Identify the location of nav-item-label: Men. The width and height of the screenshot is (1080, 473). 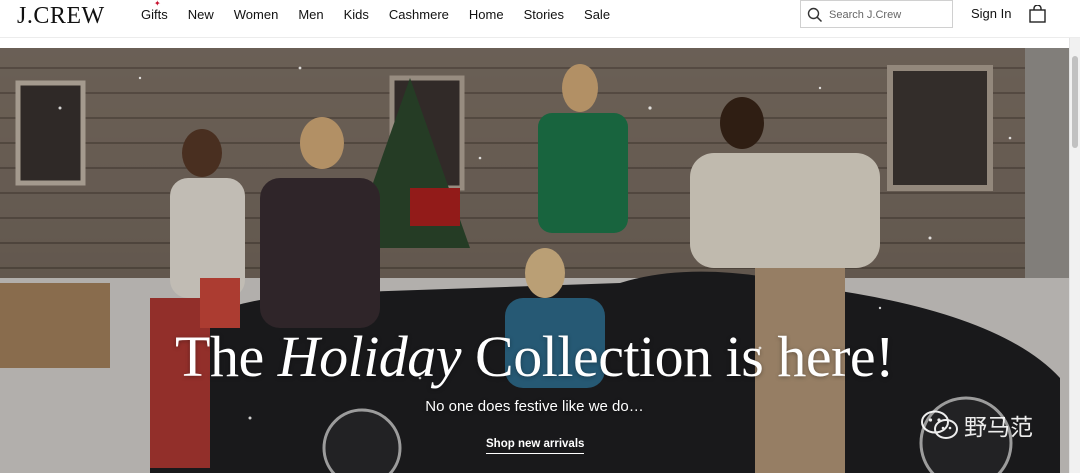
(311, 14).